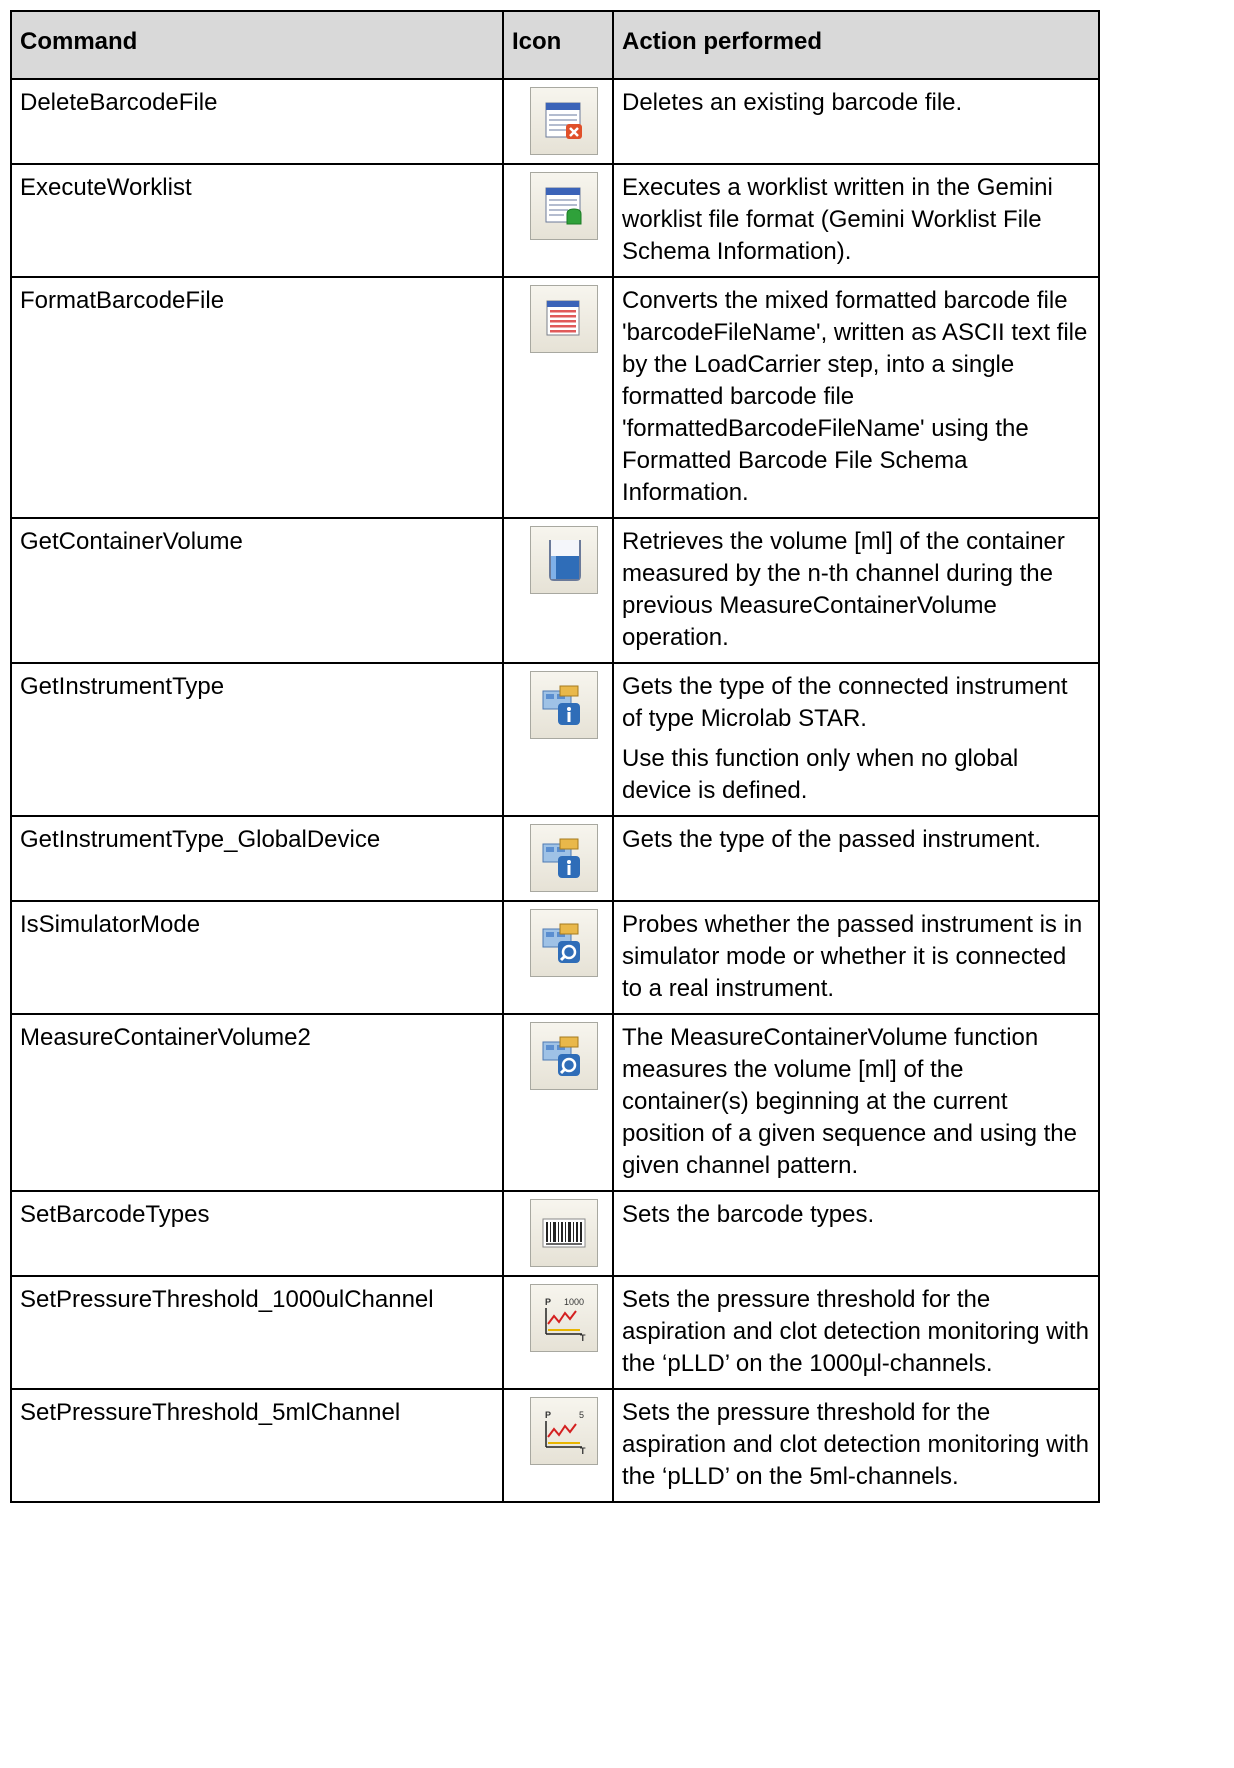 The image size is (1234, 1768). Describe the element at coordinates (856, 858) in the screenshot. I see `action-description: Gets the type of the passed instrument.` at that location.